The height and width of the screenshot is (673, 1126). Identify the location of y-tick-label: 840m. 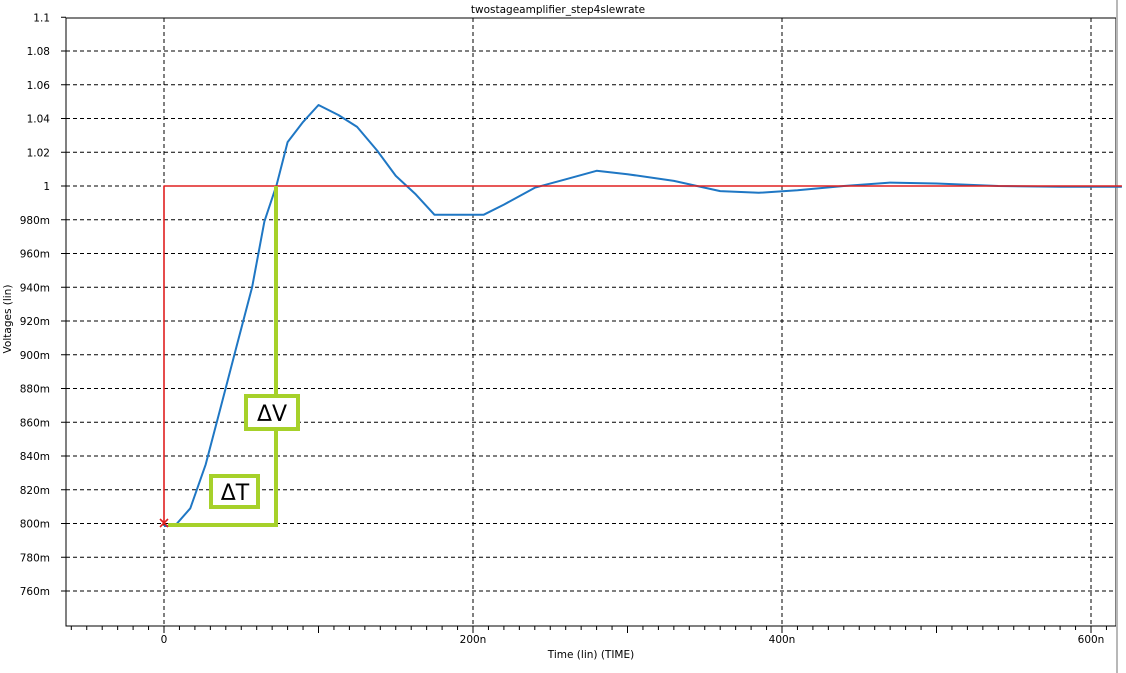
(35, 457).